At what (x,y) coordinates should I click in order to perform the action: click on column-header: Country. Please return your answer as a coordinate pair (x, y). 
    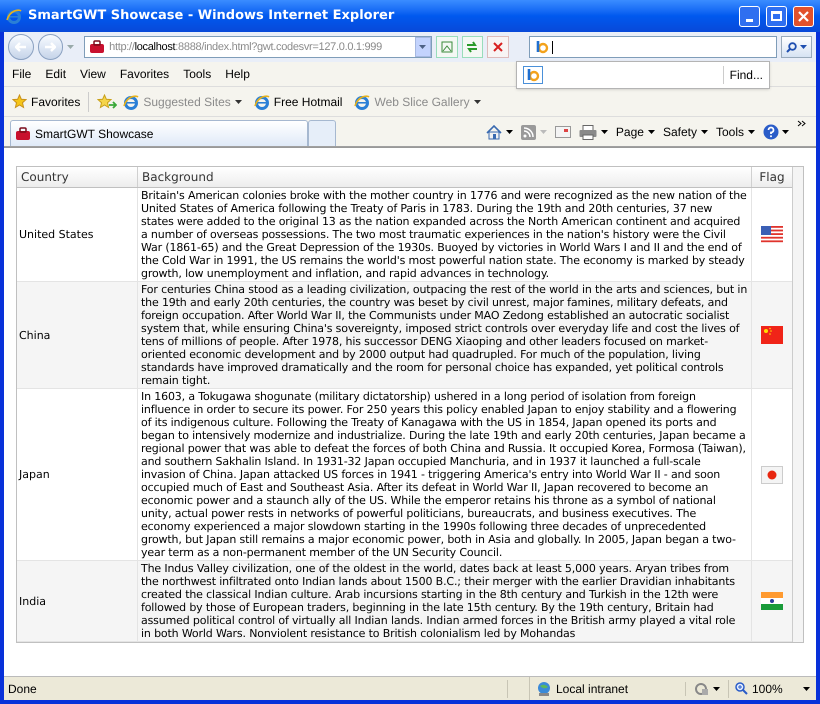
    Looking at the image, I should click on (77, 177).